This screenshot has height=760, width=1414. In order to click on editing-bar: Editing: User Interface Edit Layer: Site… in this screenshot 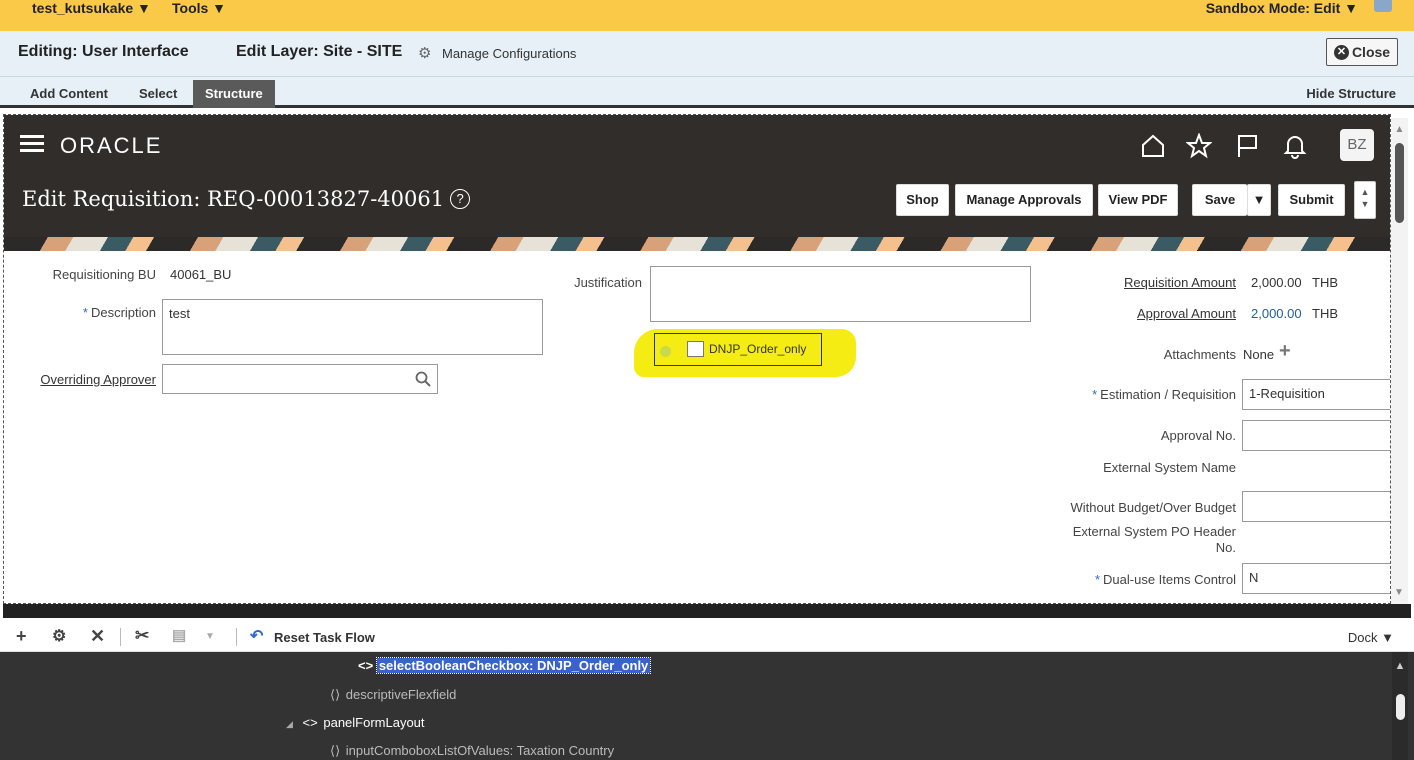, I will do `click(707, 54)`.